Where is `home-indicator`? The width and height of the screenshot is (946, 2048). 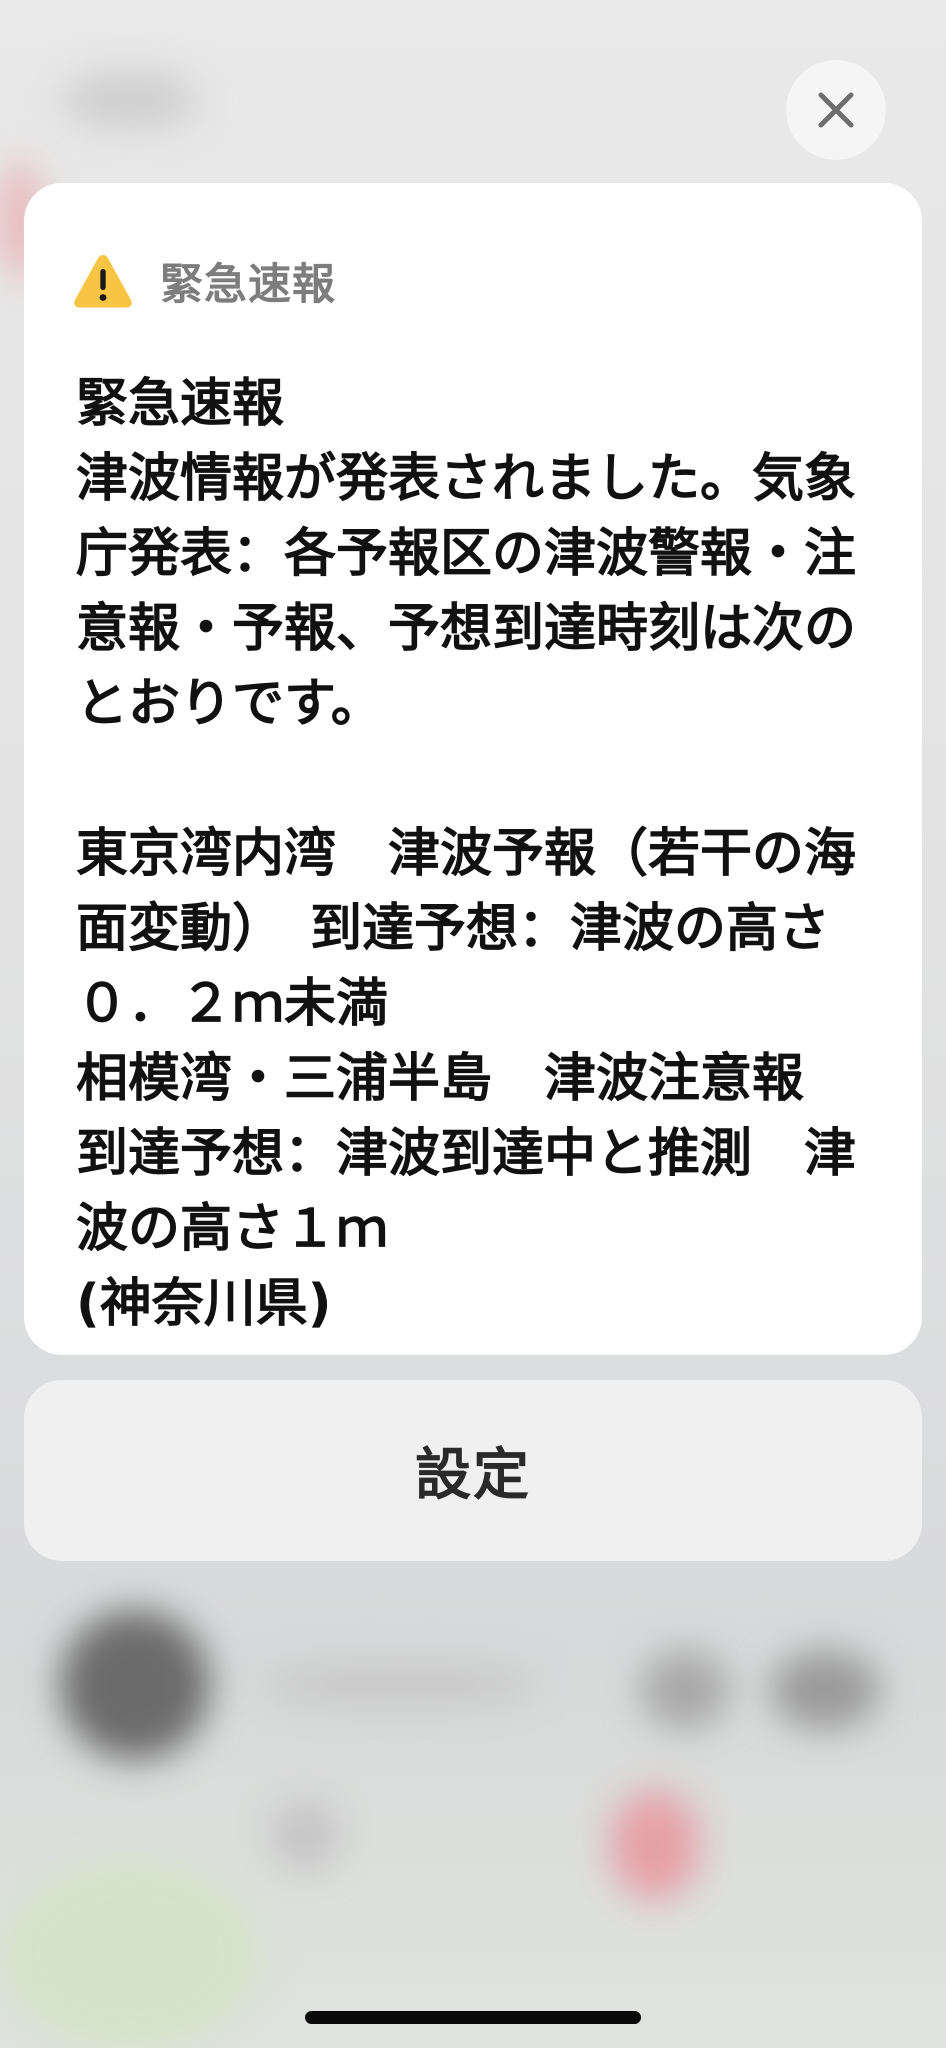 home-indicator is located at coordinates (473, 2017).